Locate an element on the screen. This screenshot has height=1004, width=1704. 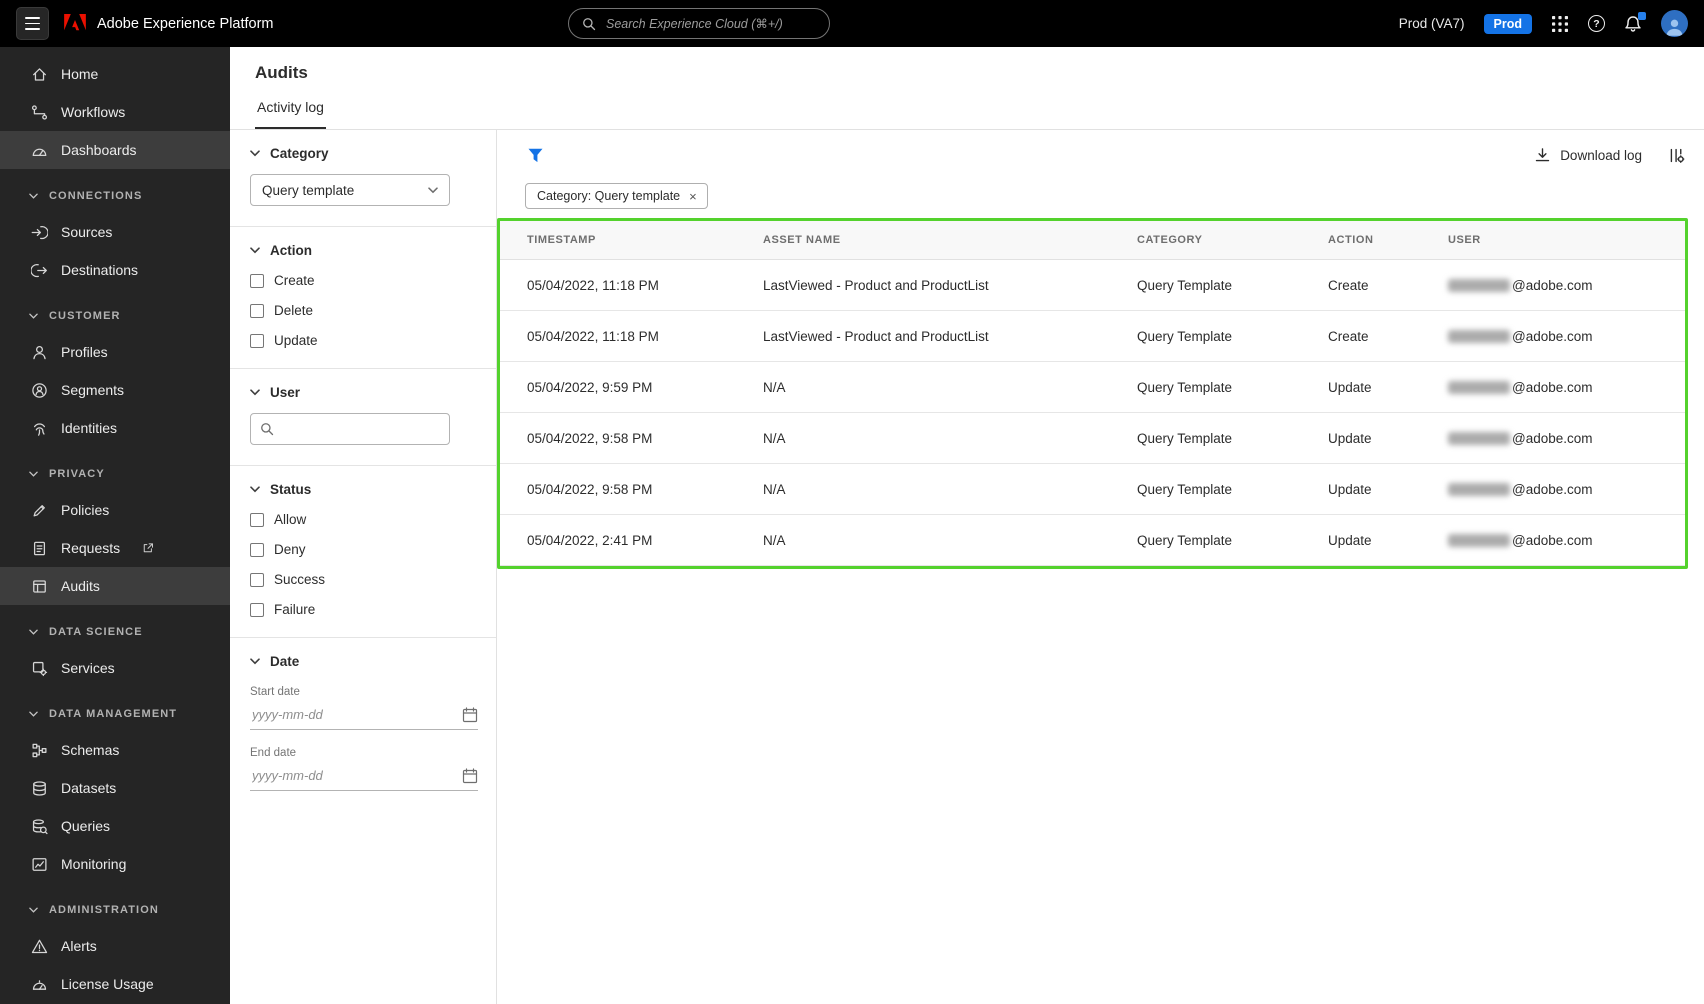
checkbox-update: Update is located at coordinates (363, 340).